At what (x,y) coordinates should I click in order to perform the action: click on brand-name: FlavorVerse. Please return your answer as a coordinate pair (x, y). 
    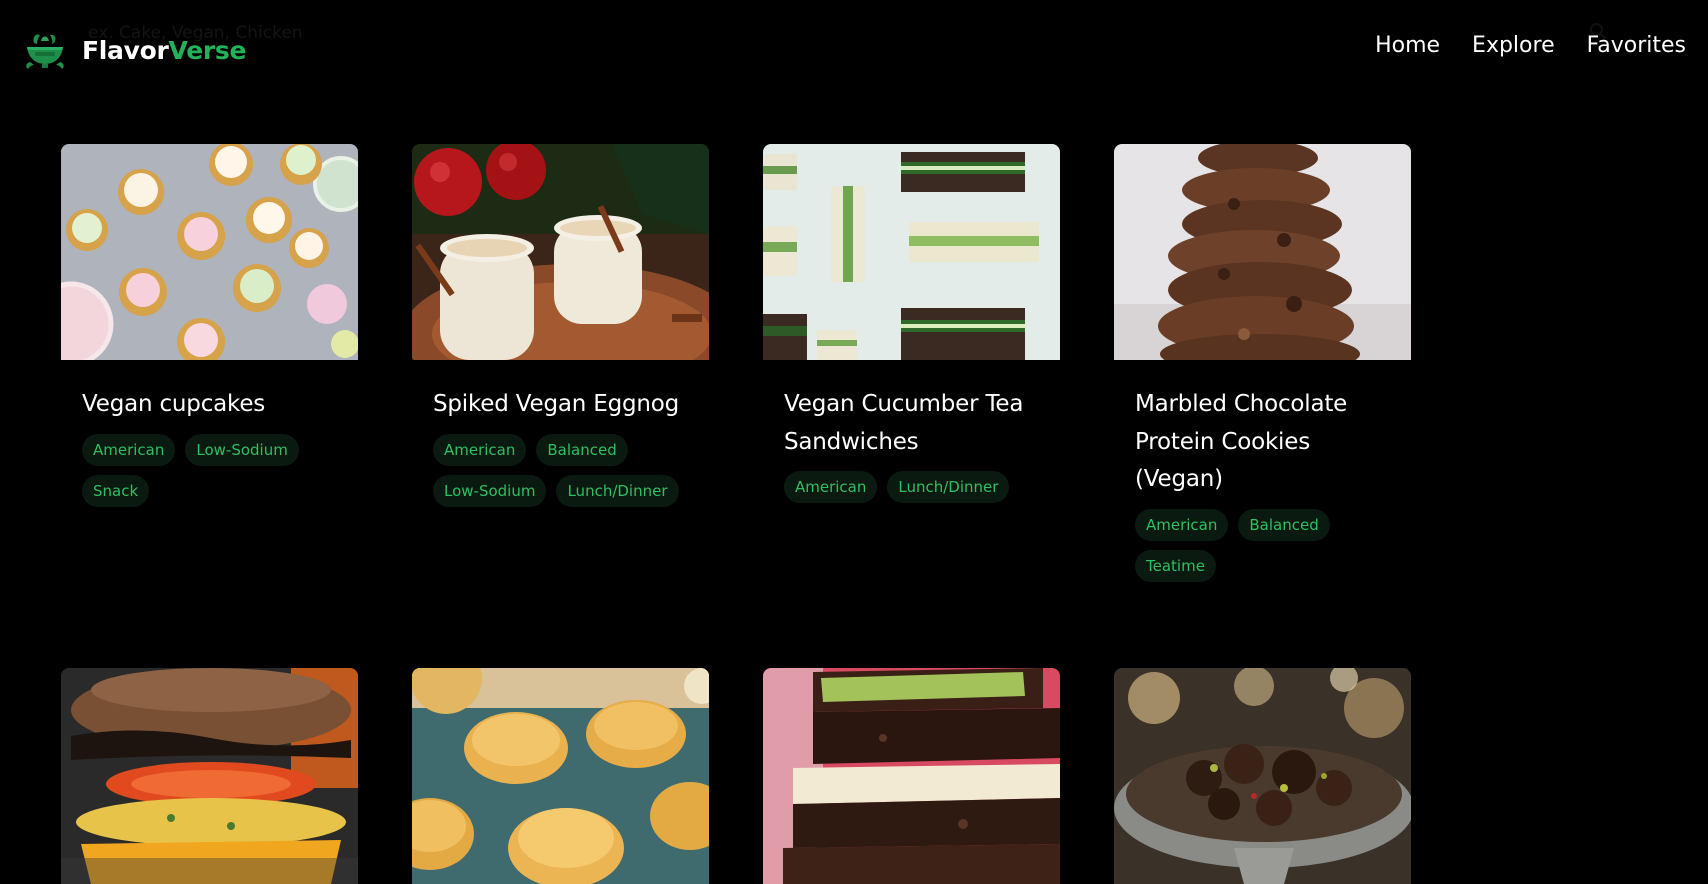
    Looking at the image, I should click on (164, 50).